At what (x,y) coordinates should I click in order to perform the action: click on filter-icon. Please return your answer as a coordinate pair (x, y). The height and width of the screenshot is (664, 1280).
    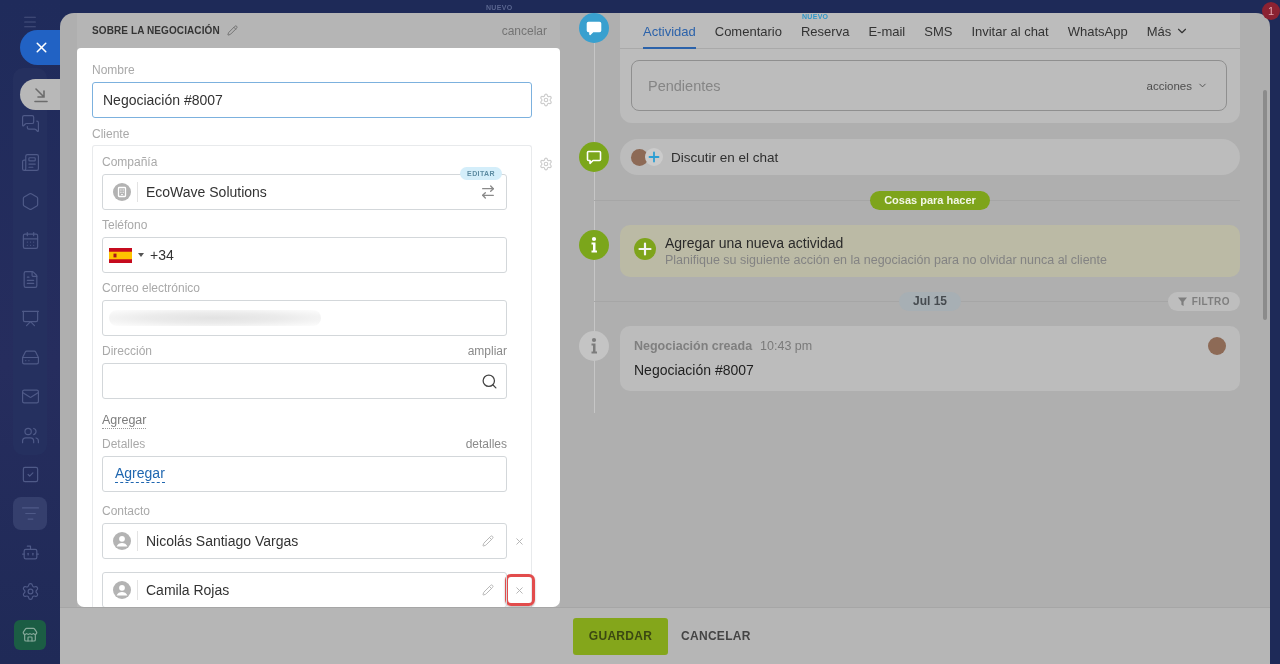
    Looking at the image, I should click on (30, 513).